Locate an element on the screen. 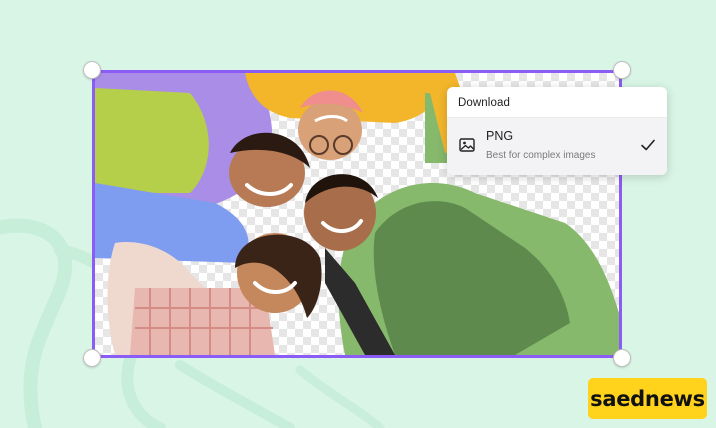  image-icon is located at coordinates (467, 145).